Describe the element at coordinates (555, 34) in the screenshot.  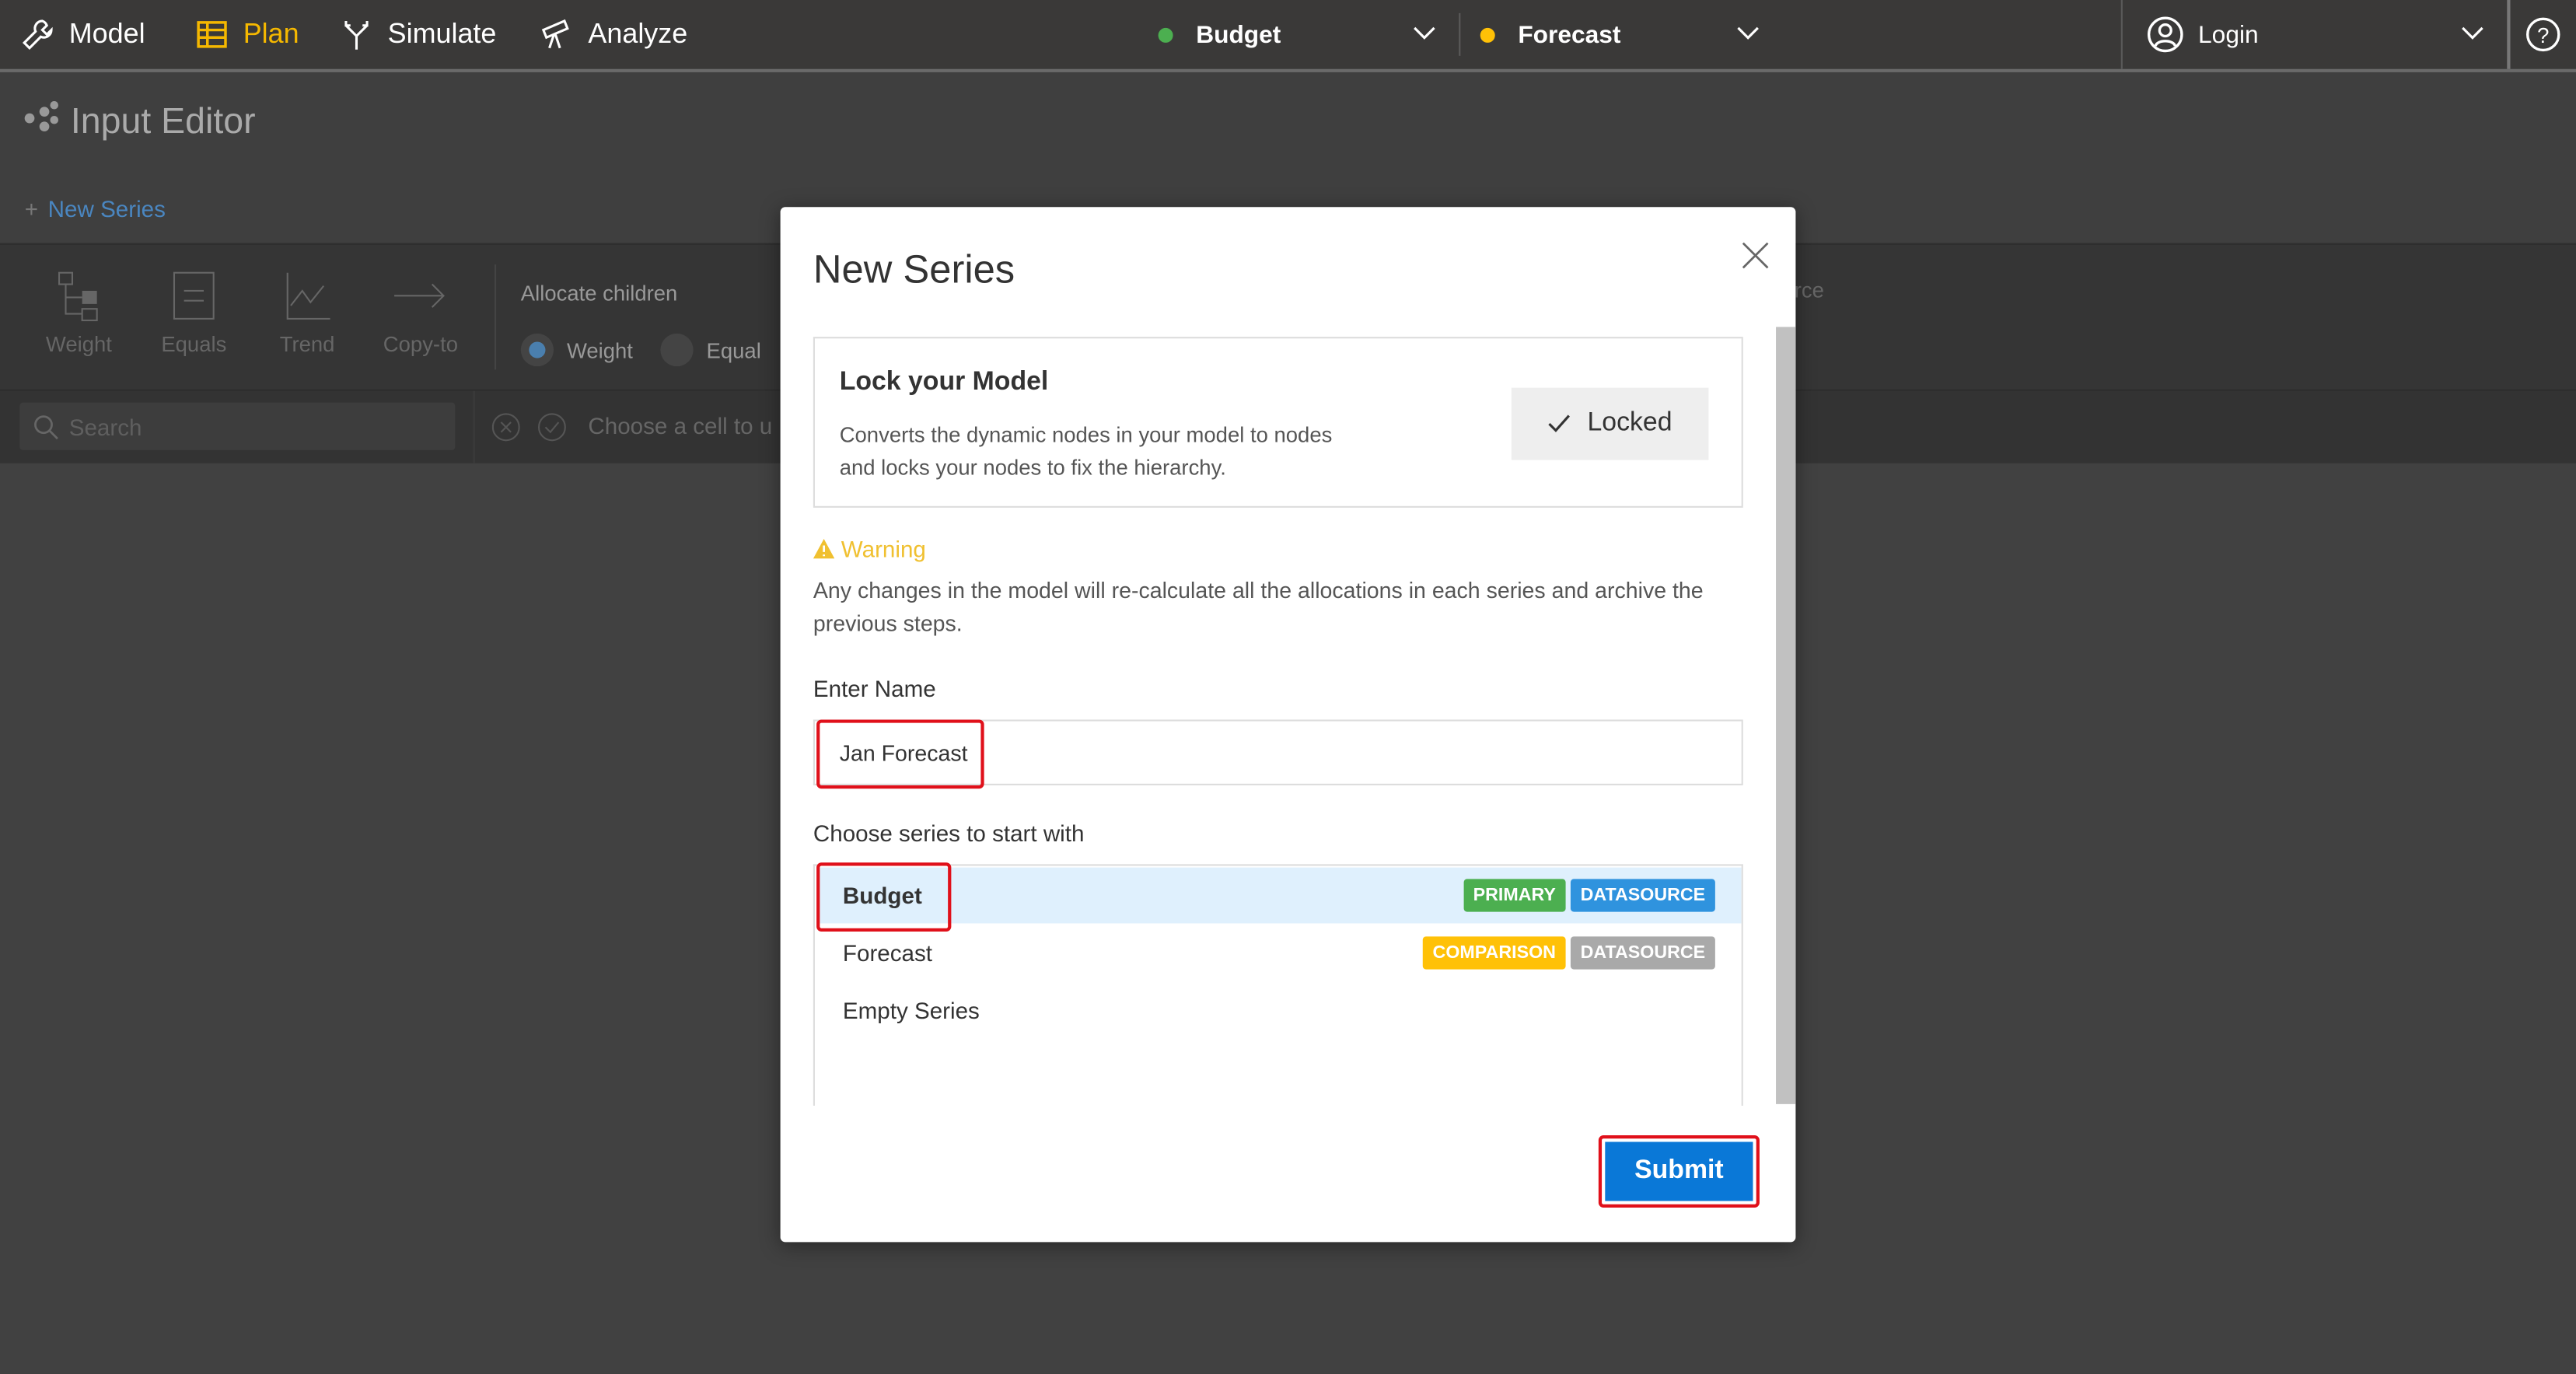
I see `telescope-icon` at that location.